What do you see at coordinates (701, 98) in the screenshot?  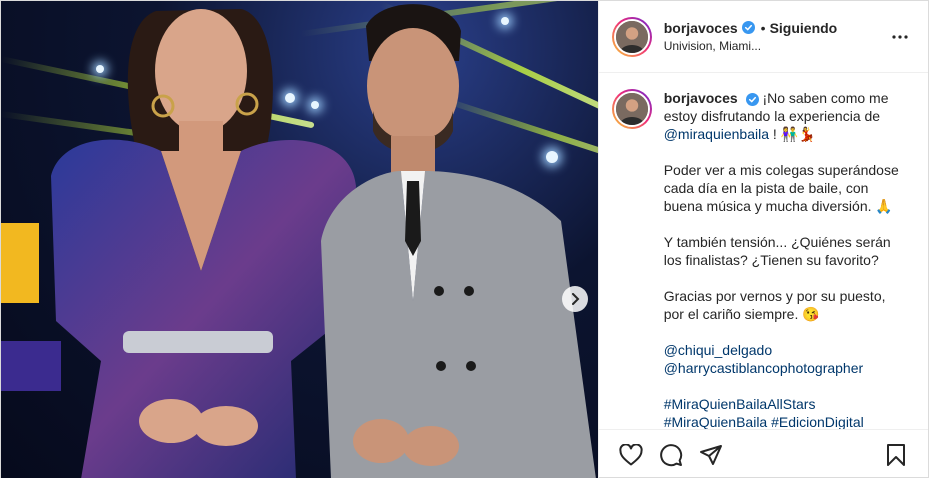 I see `caption-username: borjavoces` at bounding box center [701, 98].